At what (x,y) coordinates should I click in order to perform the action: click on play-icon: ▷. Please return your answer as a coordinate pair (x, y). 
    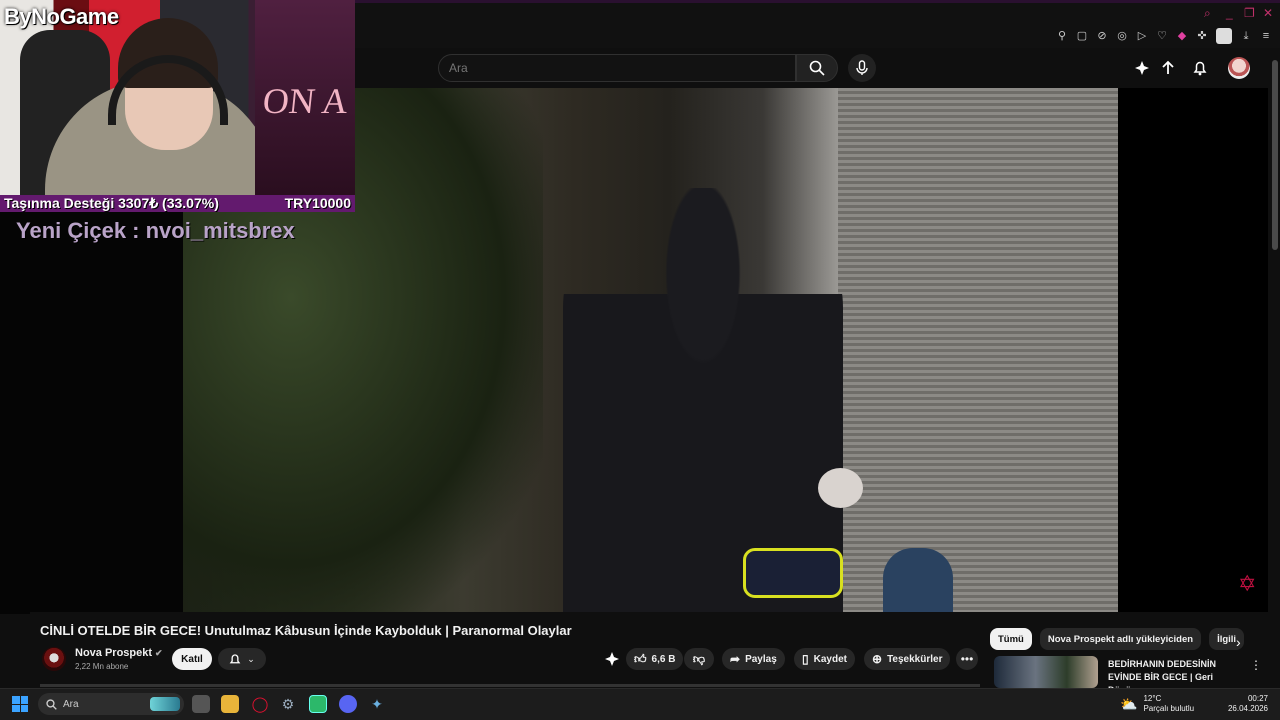
    Looking at the image, I should click on (1142, 36).